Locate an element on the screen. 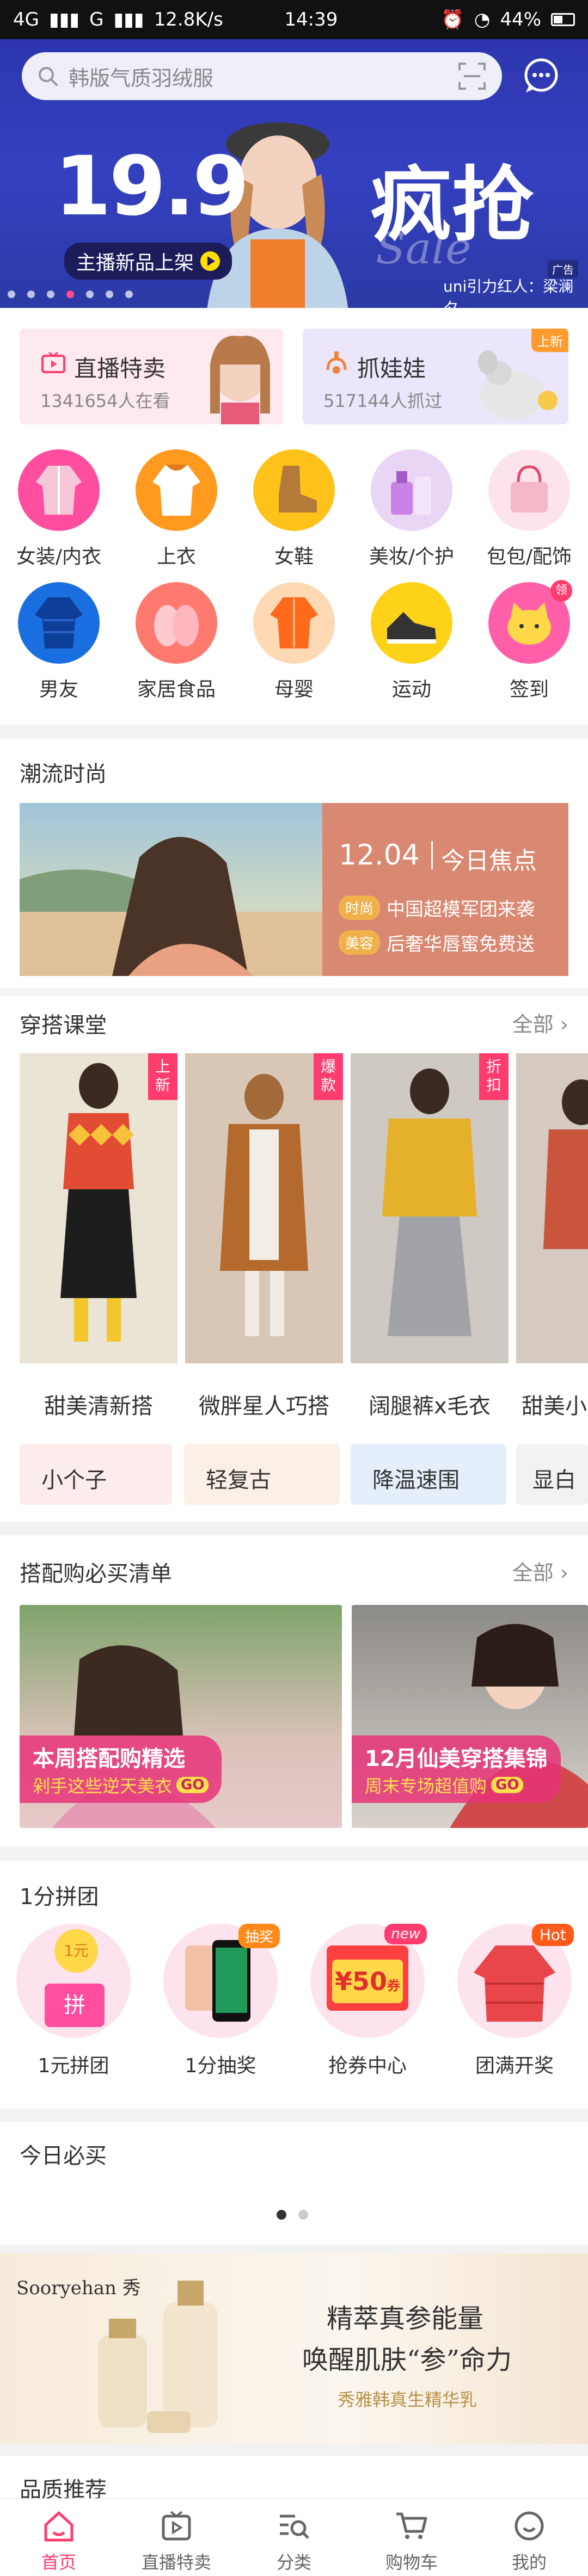  group-item: 抽奖 1分抽奖 is located at coordinates (220, 2001).